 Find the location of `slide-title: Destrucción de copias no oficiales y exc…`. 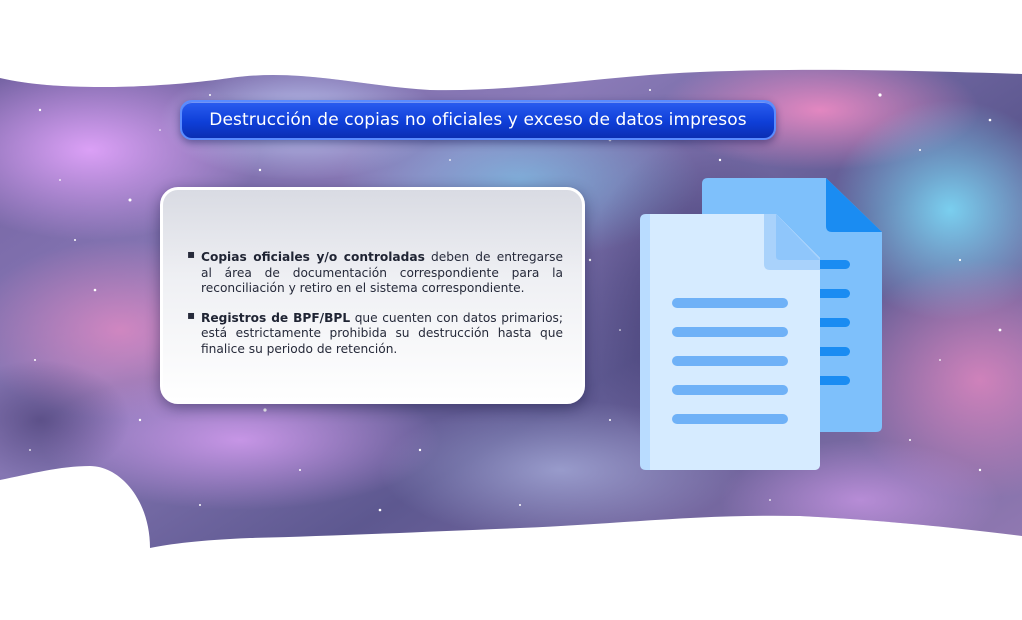

slide-title: Destrucción de copias no oficiales y exc… is located at coordinates (478, 120).